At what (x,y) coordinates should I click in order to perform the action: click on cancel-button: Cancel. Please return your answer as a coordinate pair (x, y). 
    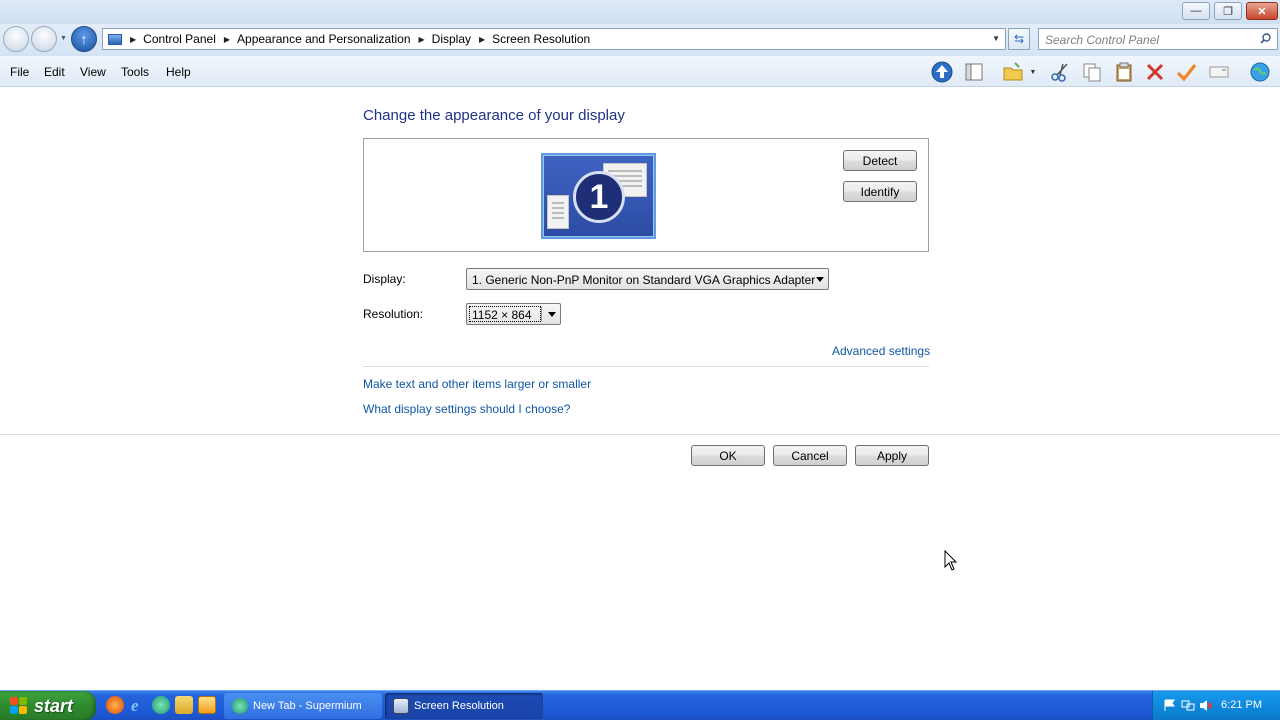
    Looking at the image, I should click on (810, 455).